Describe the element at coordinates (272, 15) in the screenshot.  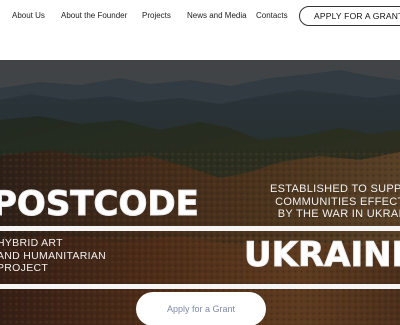
I see `nav-link-contacts: Contacts` at that location.